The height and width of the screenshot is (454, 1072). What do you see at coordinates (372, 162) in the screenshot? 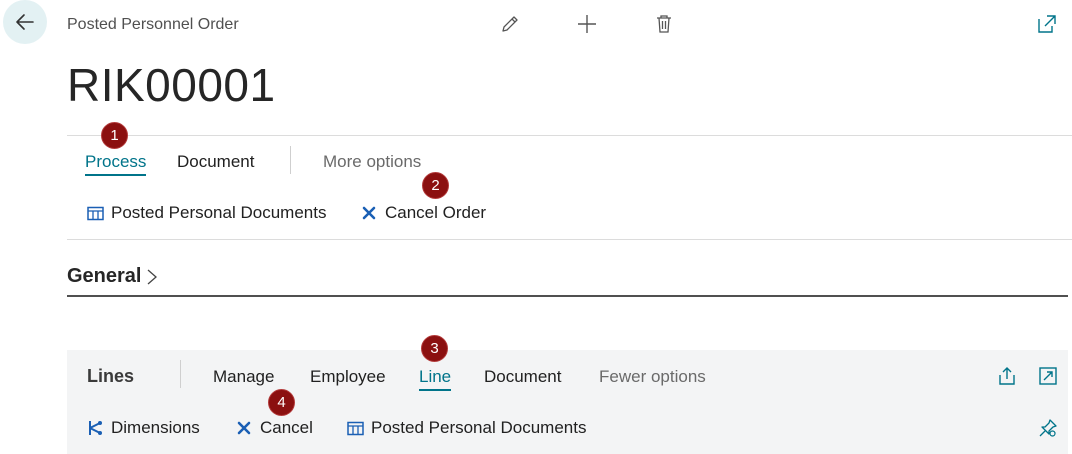
I see `tab-more-options: More options` at bounding box center [372, 162].